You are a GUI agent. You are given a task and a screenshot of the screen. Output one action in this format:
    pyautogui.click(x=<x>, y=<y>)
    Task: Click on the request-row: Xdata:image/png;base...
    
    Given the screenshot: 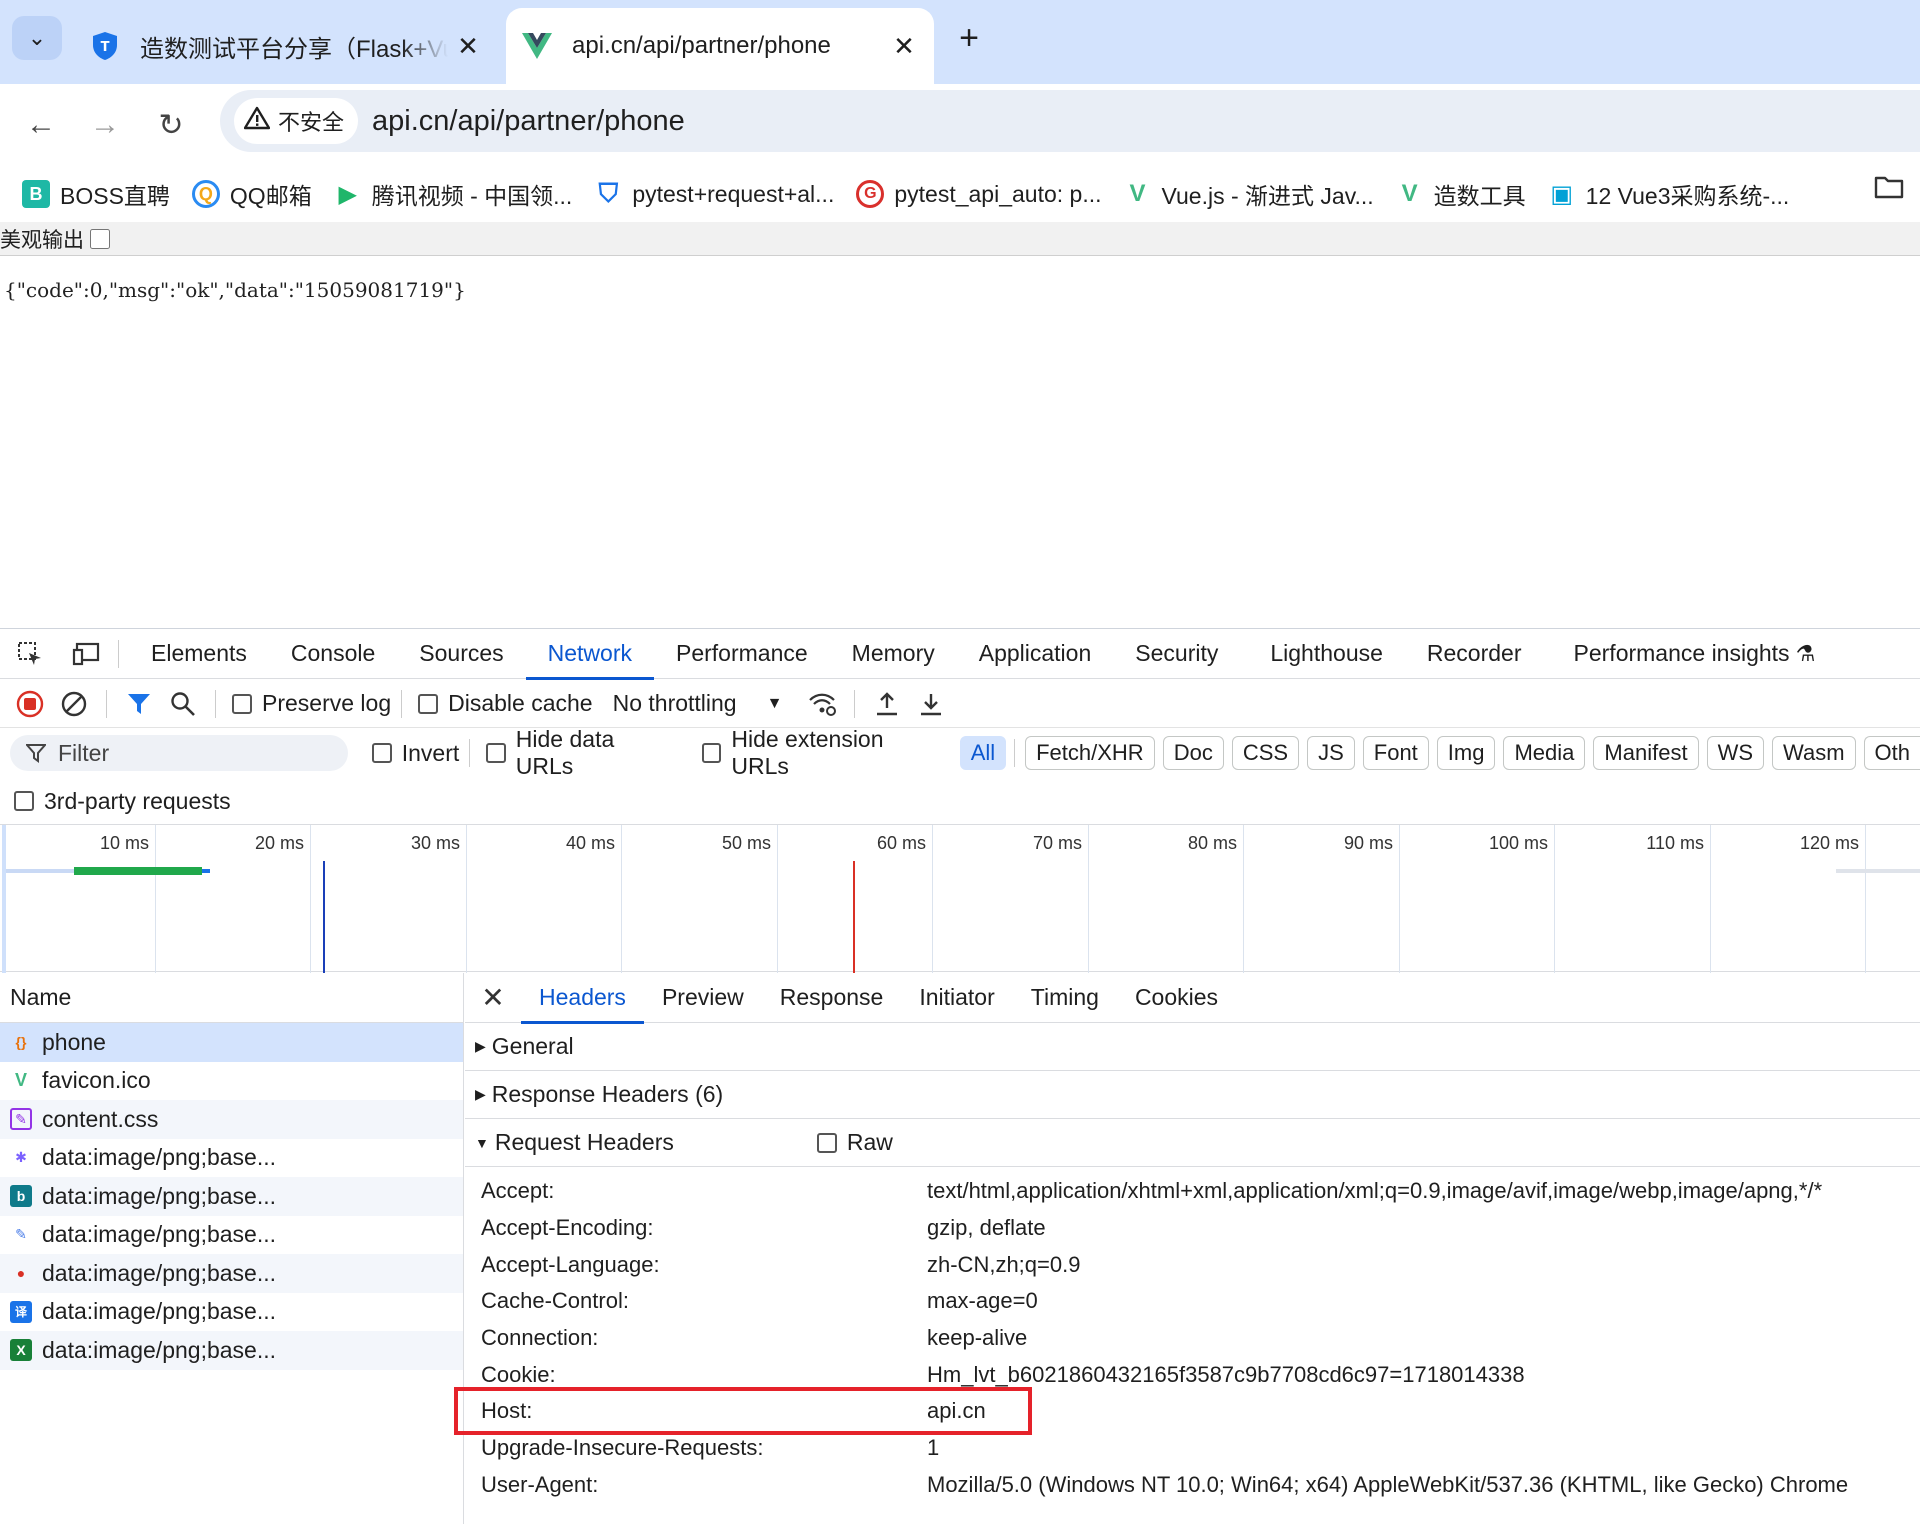 What is the action you would take?
    pyautogui.click(x=231, y=1350)
    